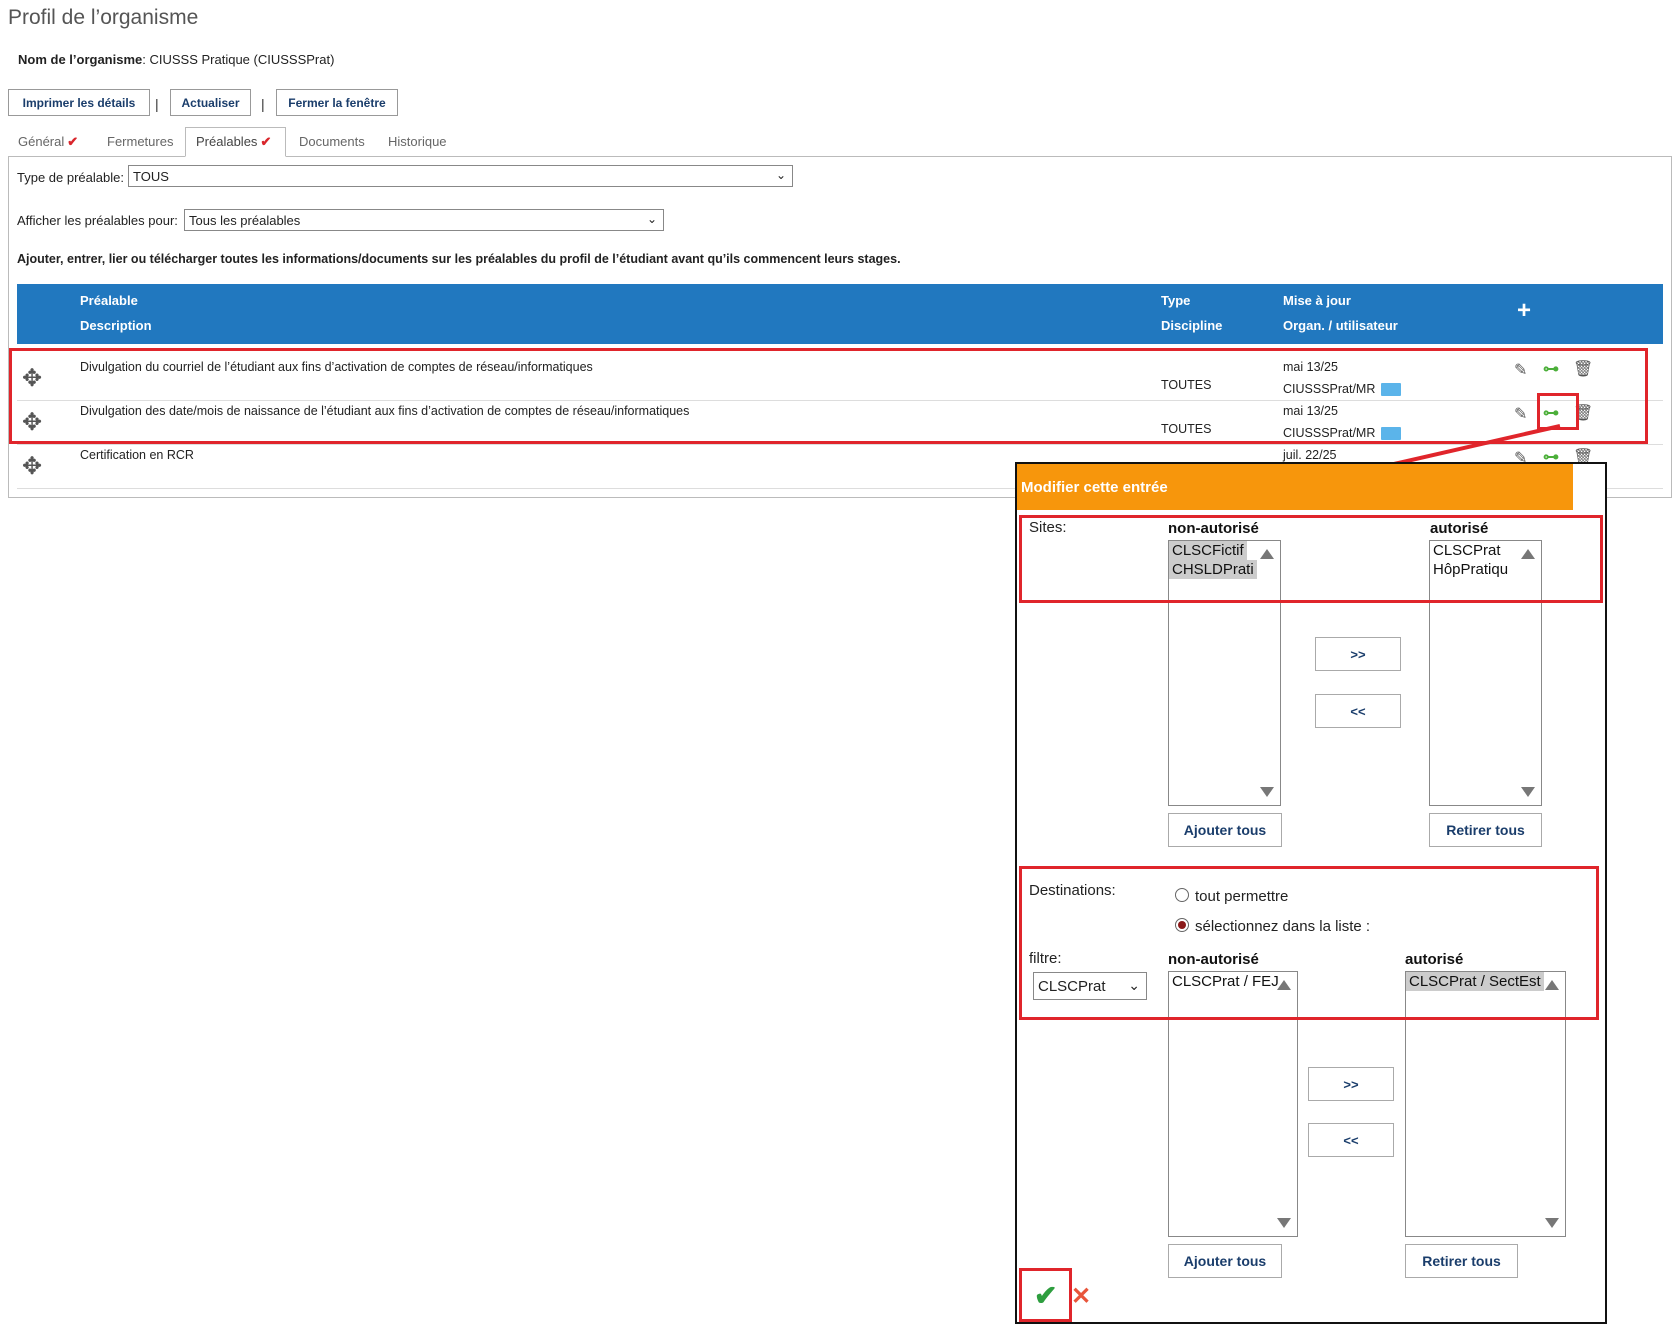 The image size is (1680, 1325). What do you see at coordinates (424, 220) in the screenshot?
I see `show-filter-select: Tous les préalables ⌄` at bounding box center [424, 220].